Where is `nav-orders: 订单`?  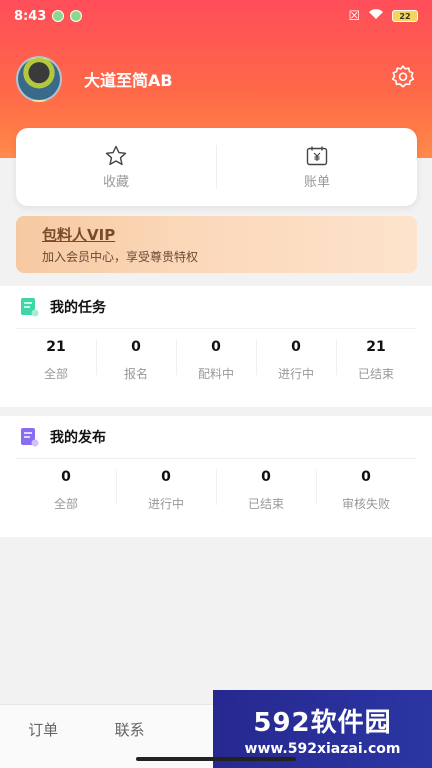 nav-orders: 订单 is located at coordinates (43, 729).